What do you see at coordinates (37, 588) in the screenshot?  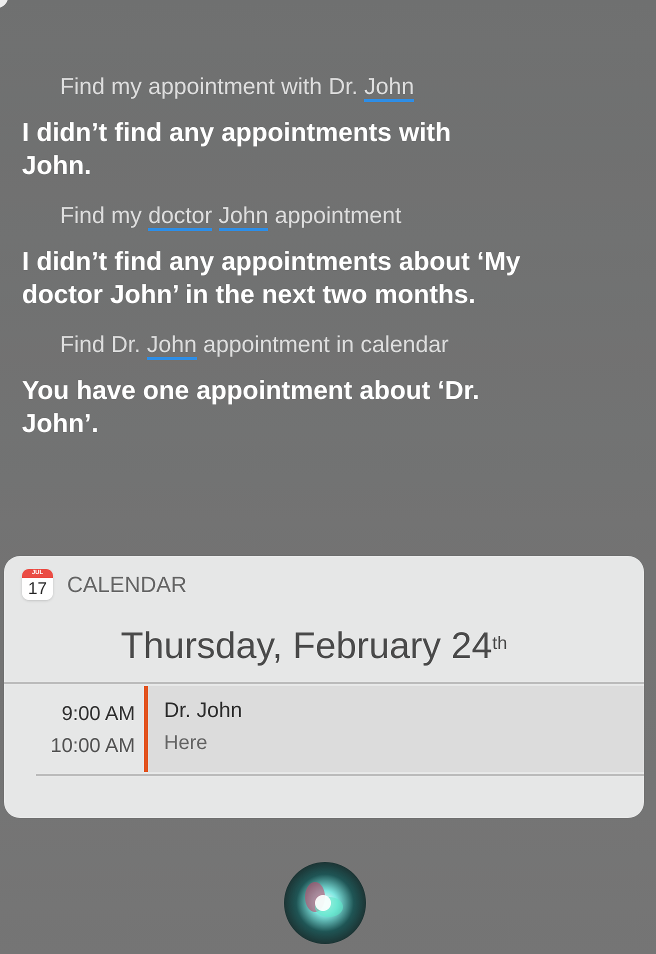 I see `icon-day: 17` at bounding box center [37, 588].